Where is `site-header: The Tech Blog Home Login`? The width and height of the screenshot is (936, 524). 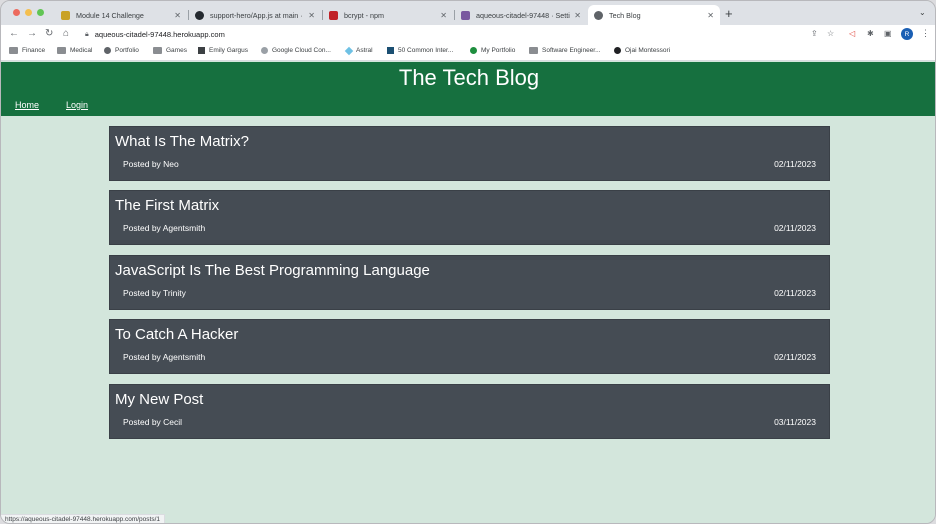
site-header: The Tech Blog Home Login is located at coordinates (468, 89).